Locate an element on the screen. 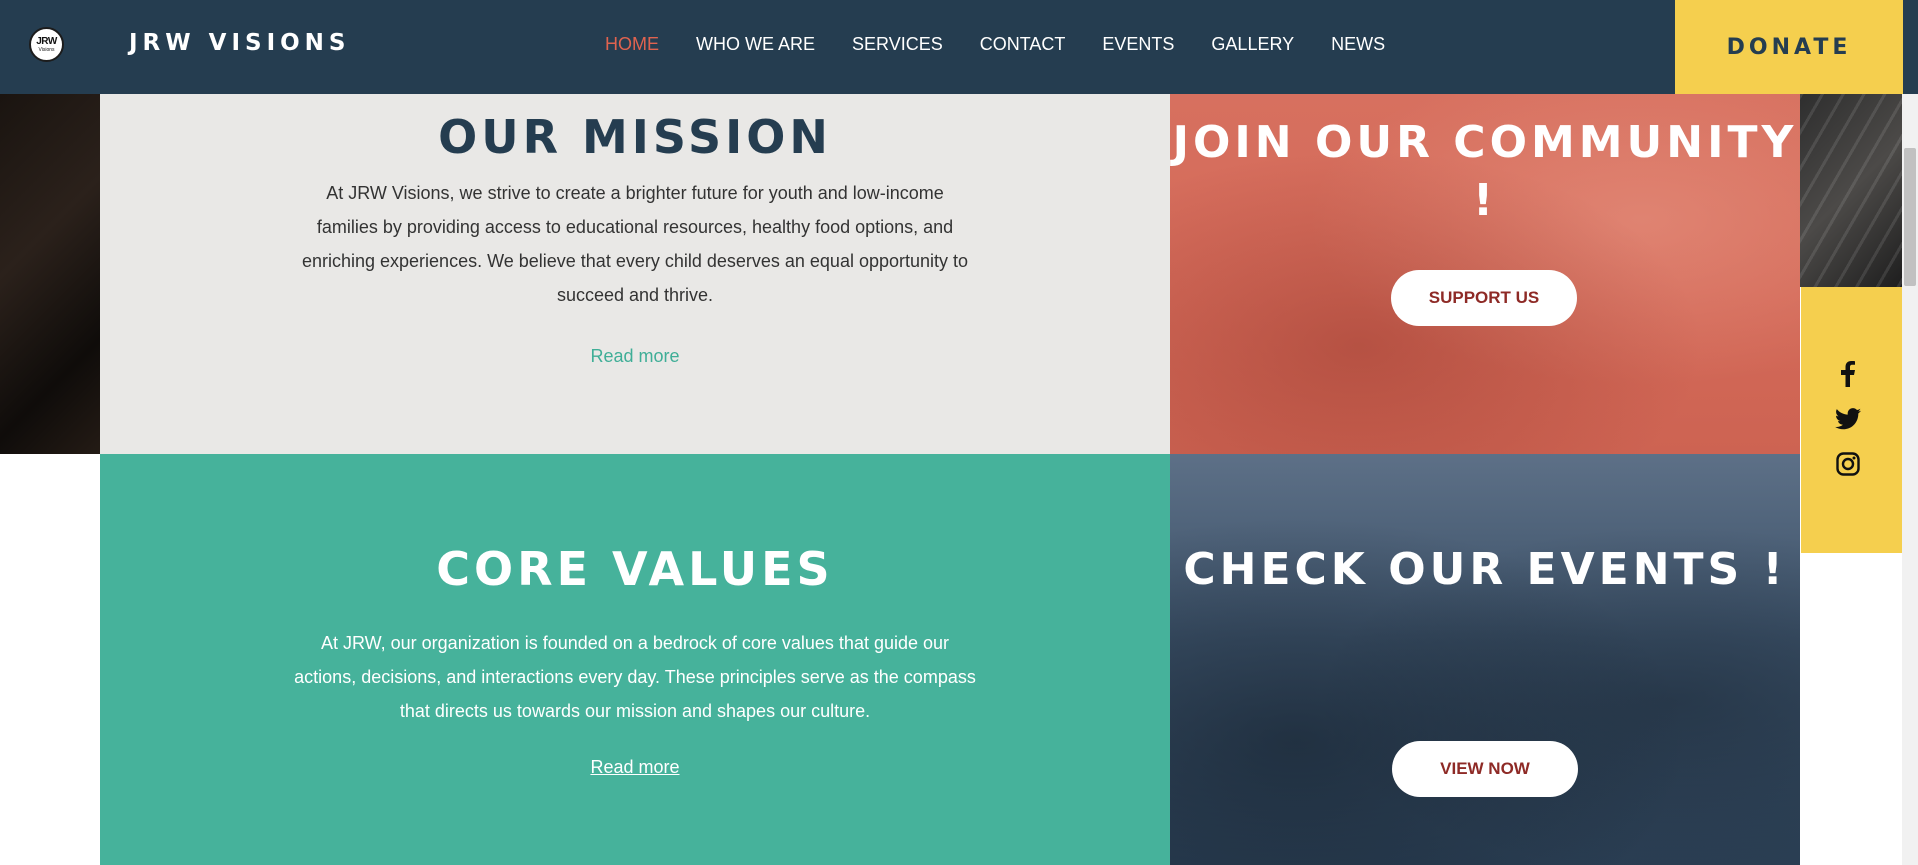  view-now-button: VIEW NOW is located at coordinates (1485, 769).